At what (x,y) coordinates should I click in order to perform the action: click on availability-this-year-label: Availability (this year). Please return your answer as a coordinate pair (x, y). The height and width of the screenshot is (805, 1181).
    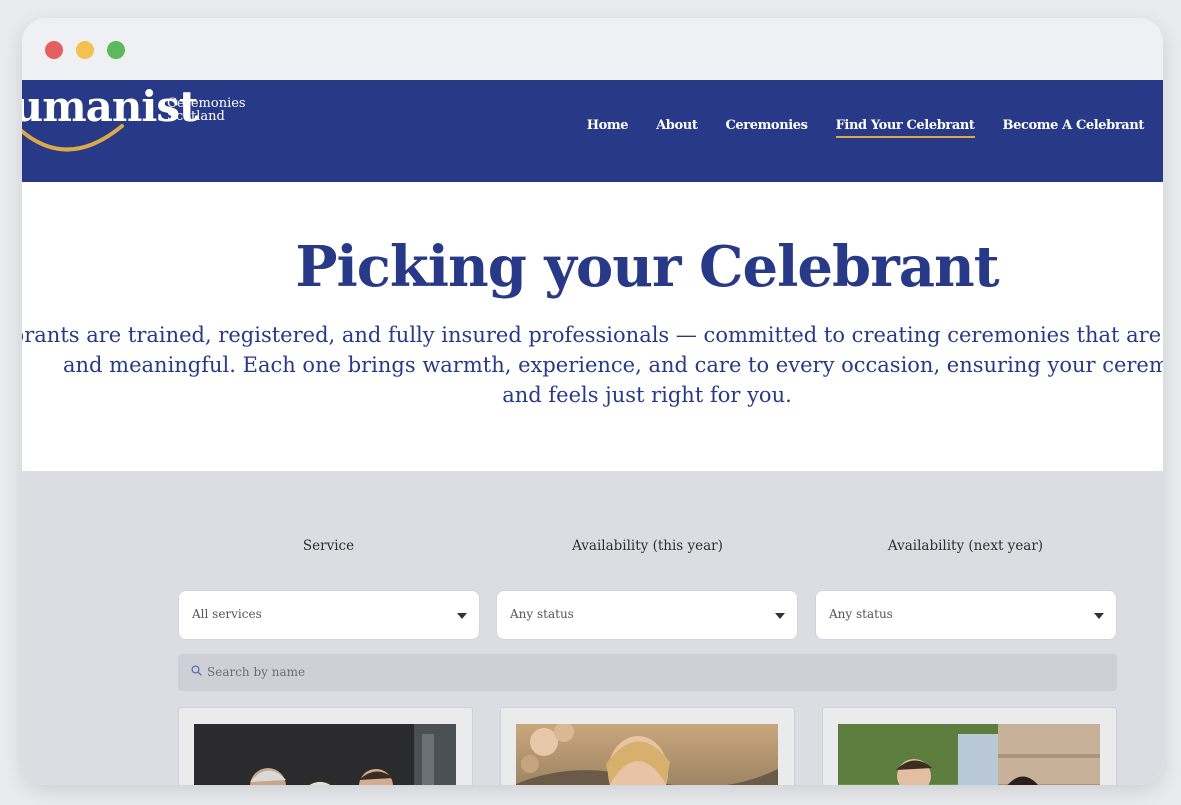
    Looking at the image, I should click on (647, 546).